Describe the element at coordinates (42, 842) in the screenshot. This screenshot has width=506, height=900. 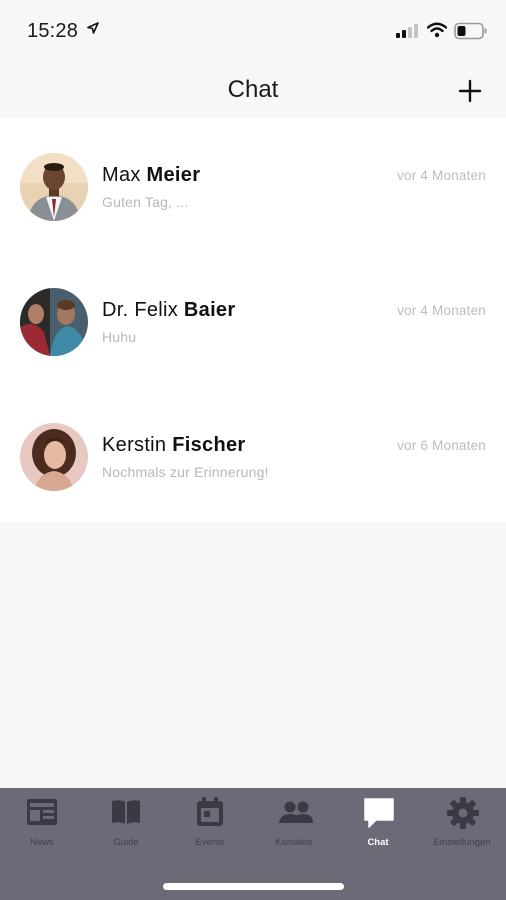
I see `tab-label: News` at that location.